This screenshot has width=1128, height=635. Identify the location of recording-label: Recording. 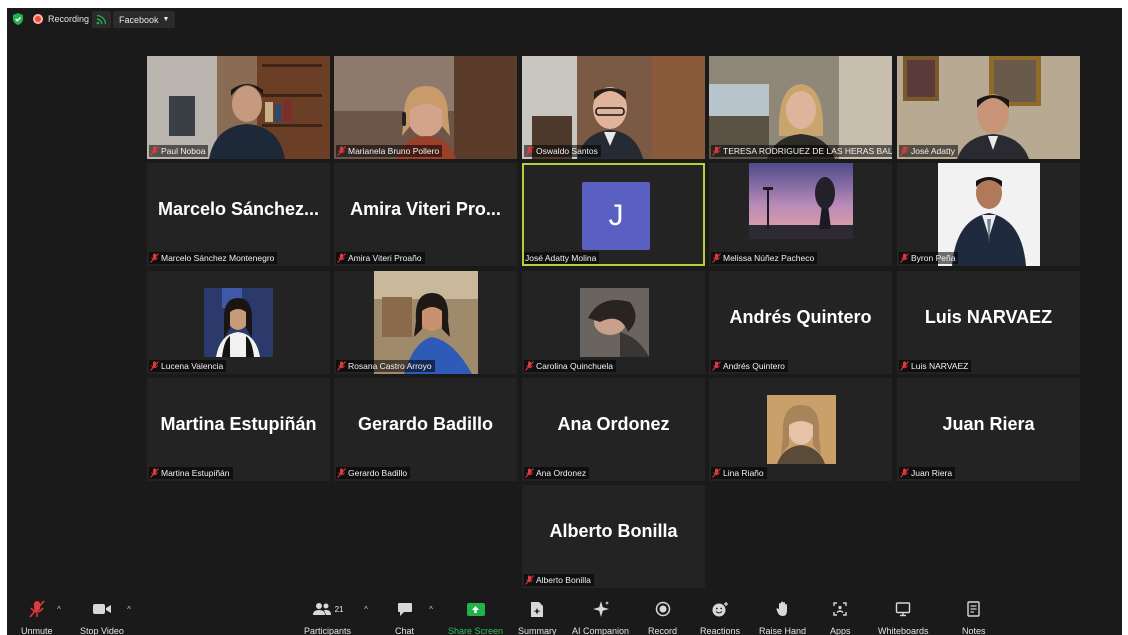
(69, 19).